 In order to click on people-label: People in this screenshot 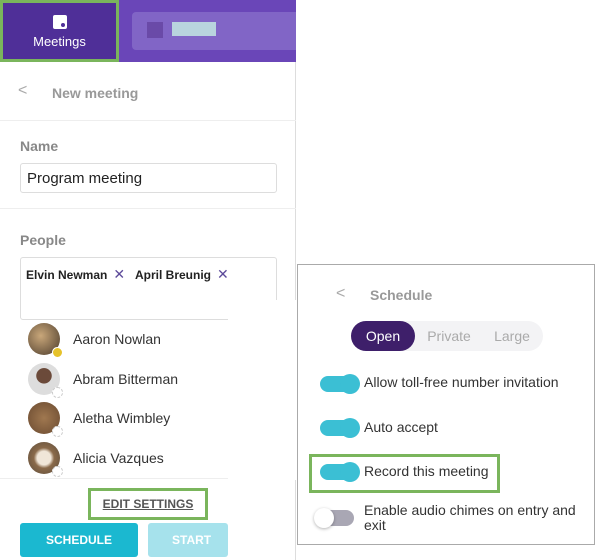, I will do `click(43, 240)`.